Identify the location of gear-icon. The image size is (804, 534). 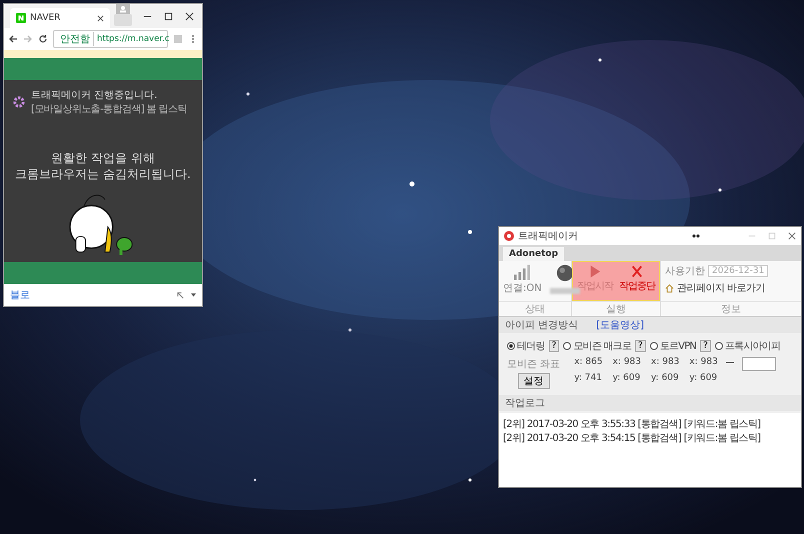
(19, 102).